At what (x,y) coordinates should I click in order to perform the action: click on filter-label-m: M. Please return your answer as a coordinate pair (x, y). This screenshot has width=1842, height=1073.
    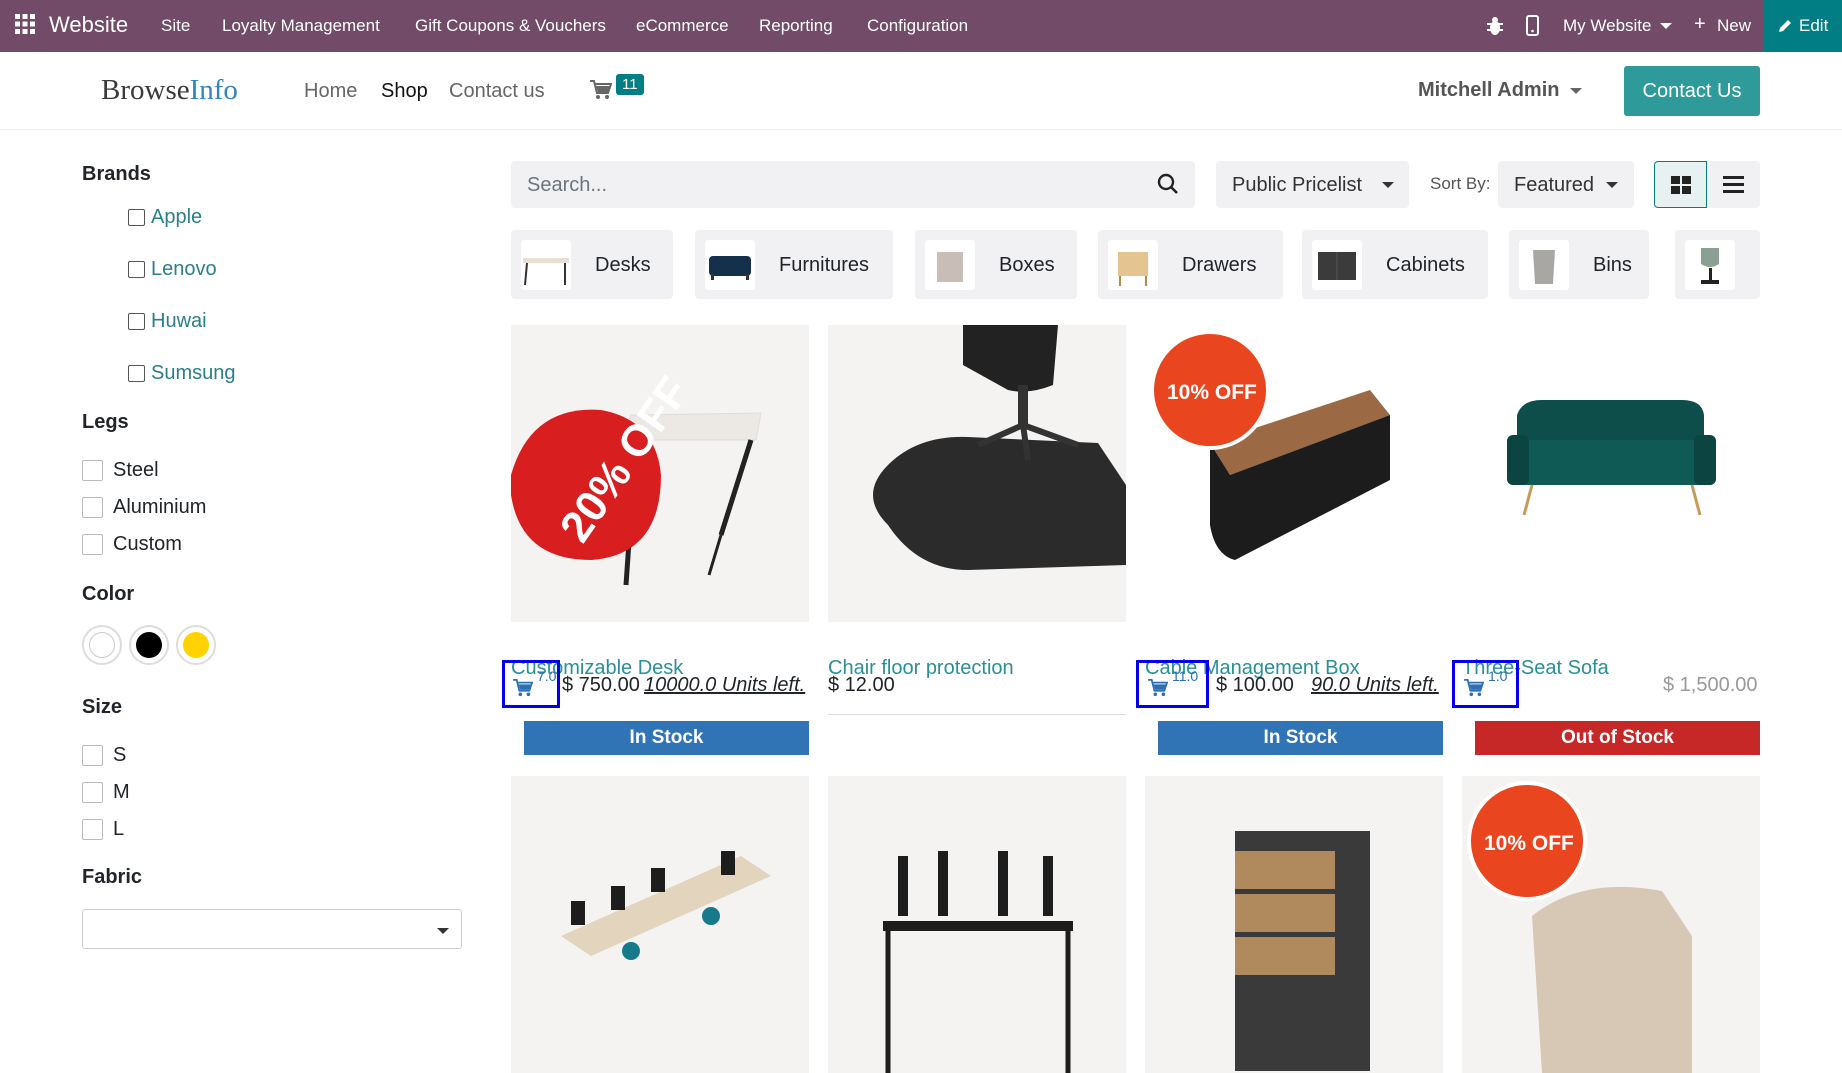
    Looking at the image, I should click on (121, 792).